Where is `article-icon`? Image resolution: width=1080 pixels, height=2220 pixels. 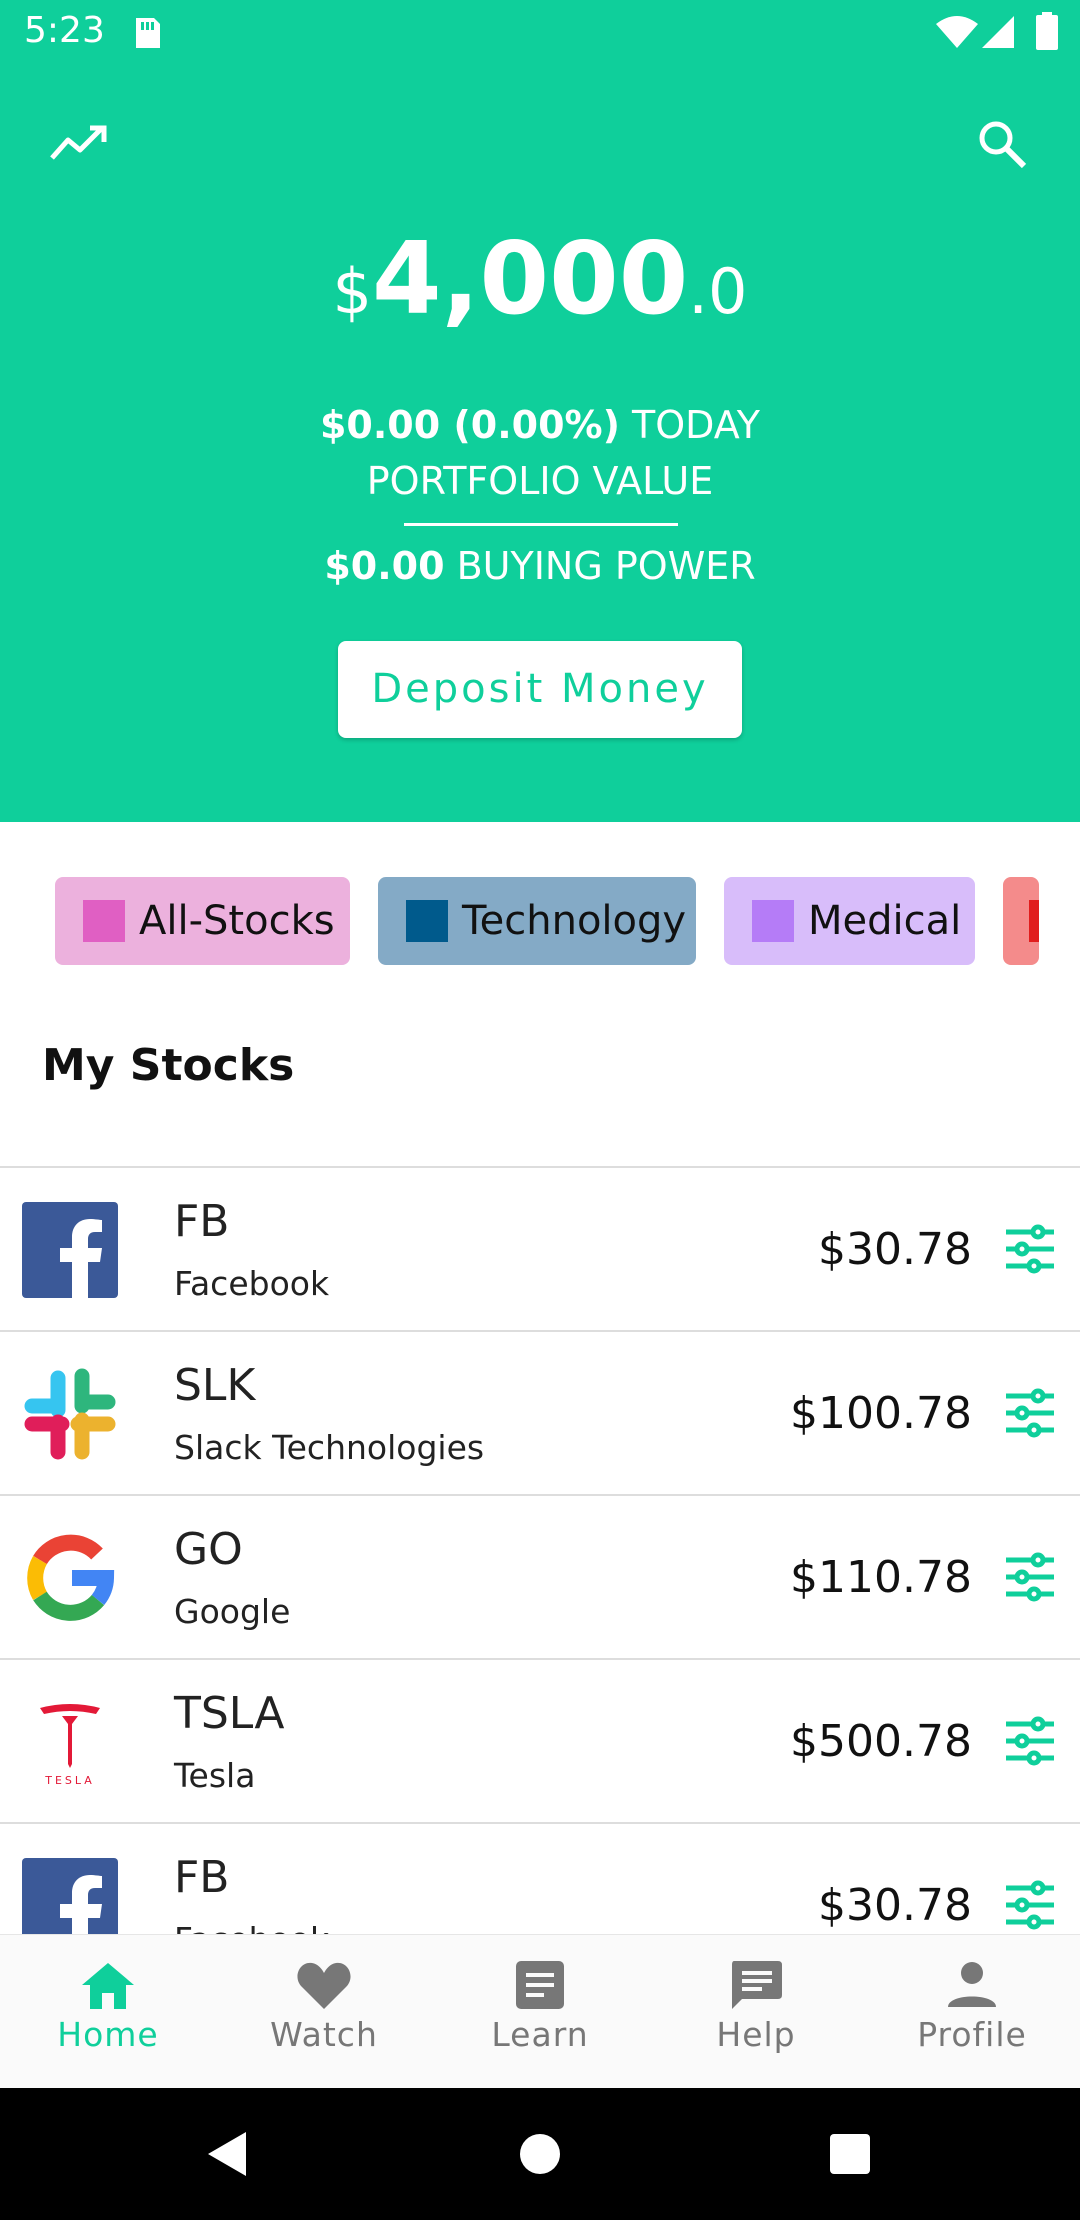 article-icon is located at coordinates (540, 1985).